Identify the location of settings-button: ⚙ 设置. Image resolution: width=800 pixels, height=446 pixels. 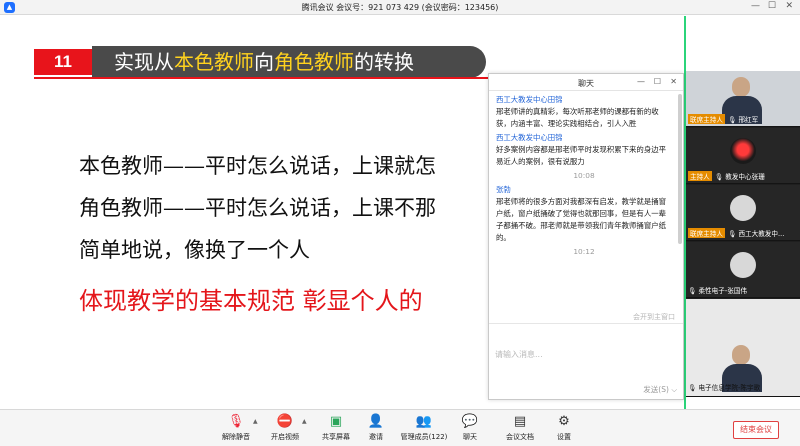
(564, 427).